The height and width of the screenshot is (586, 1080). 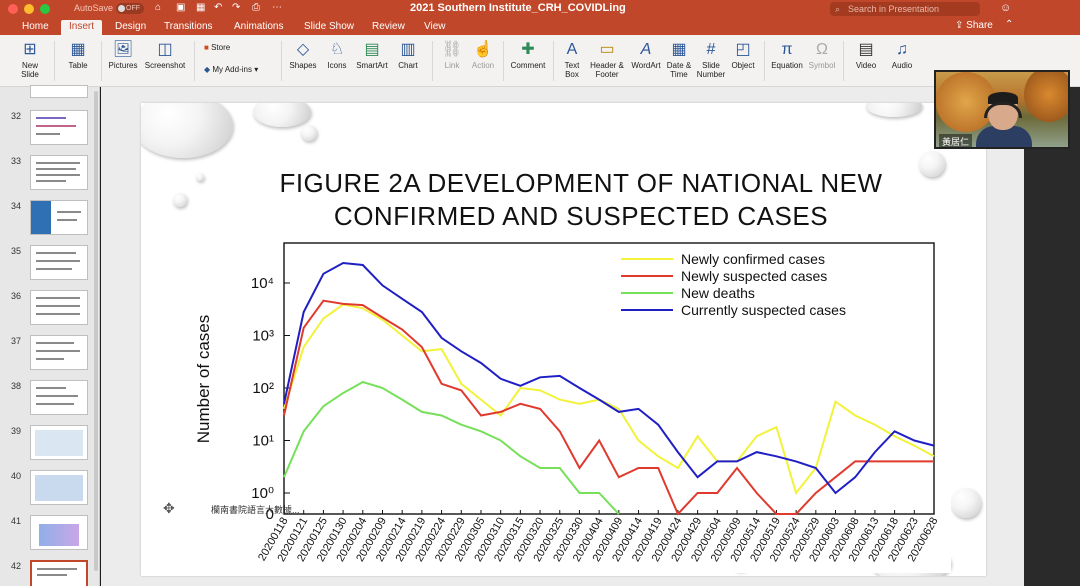 I want to click on more-icon: ⋯, so click(x=277, y=7).